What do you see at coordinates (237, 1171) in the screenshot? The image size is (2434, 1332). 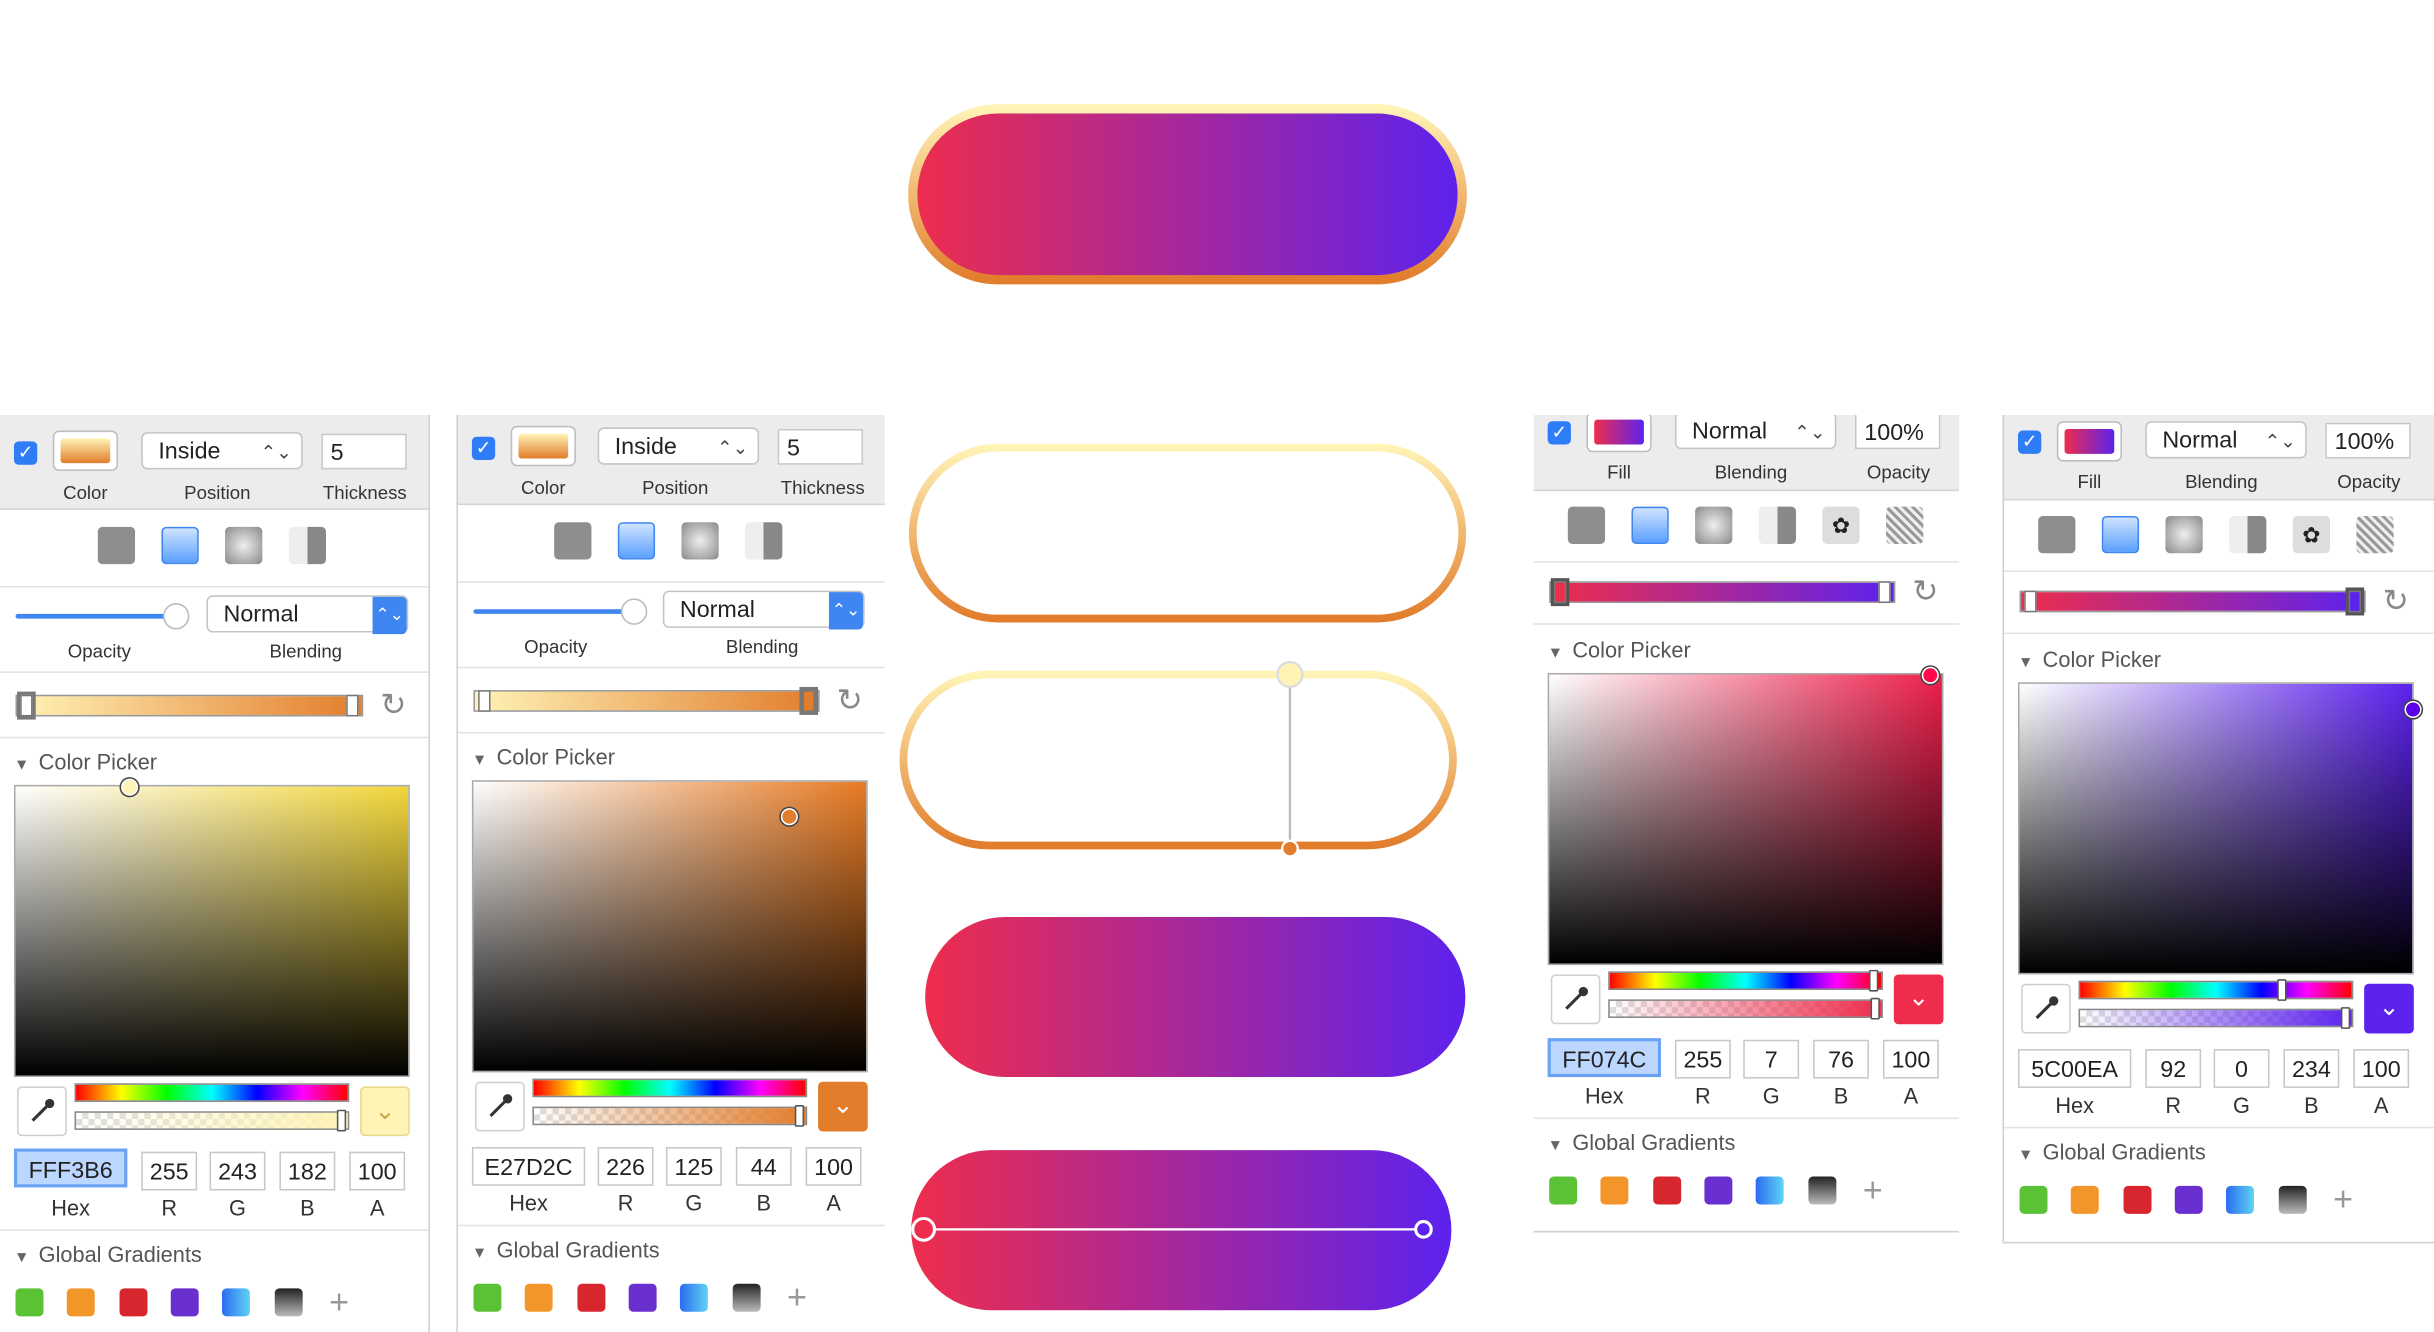 I see `green-input: 243` at bounding box center [237, 1171].